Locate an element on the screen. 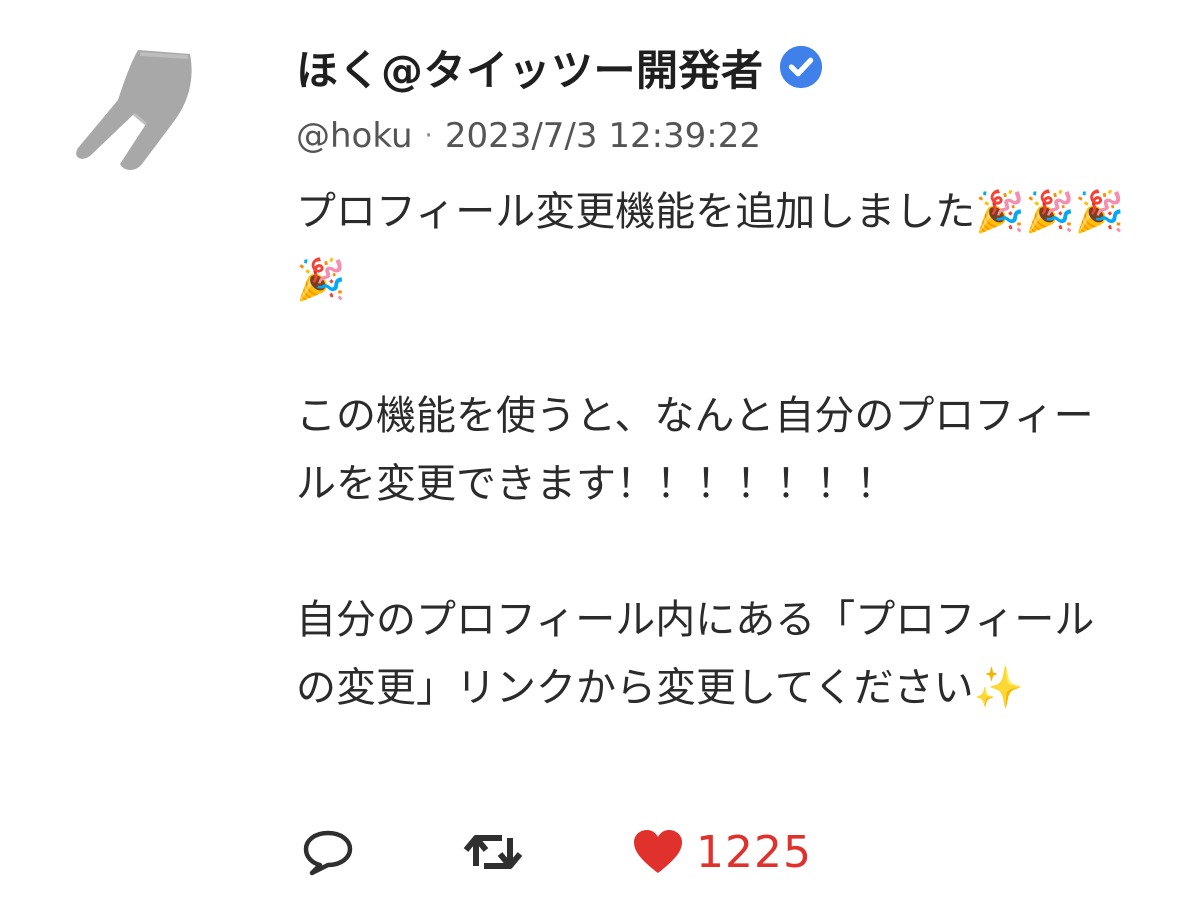  timestamp: 2023/7/3 12:39:22 is located at coordinates (603, 136).